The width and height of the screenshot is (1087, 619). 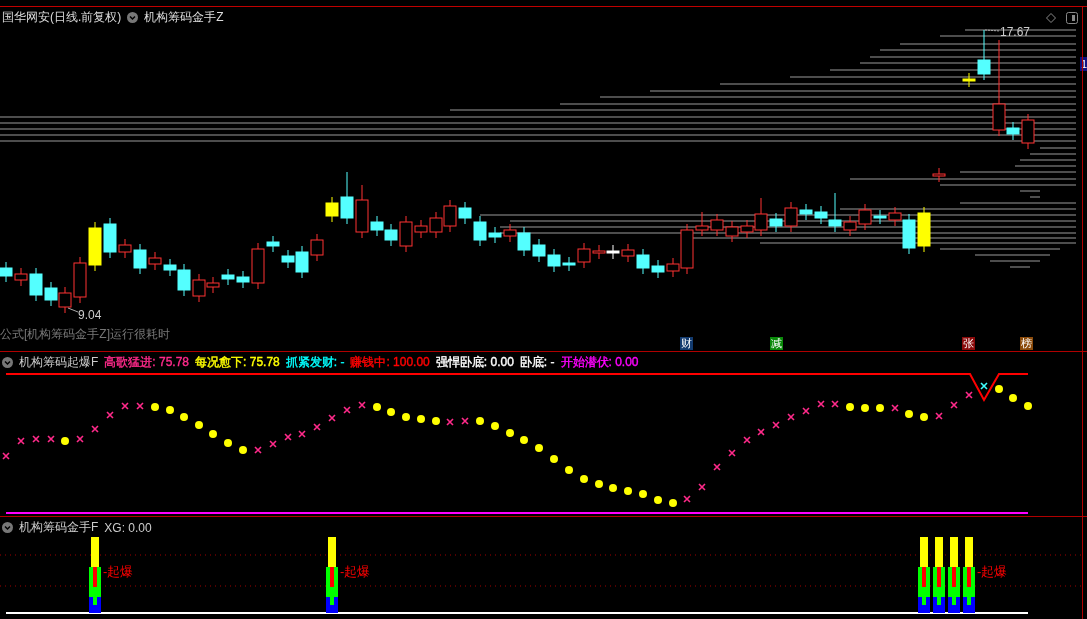 I want to click on indicator-name: 机构筹码金手F, so click(x=59, y=527).